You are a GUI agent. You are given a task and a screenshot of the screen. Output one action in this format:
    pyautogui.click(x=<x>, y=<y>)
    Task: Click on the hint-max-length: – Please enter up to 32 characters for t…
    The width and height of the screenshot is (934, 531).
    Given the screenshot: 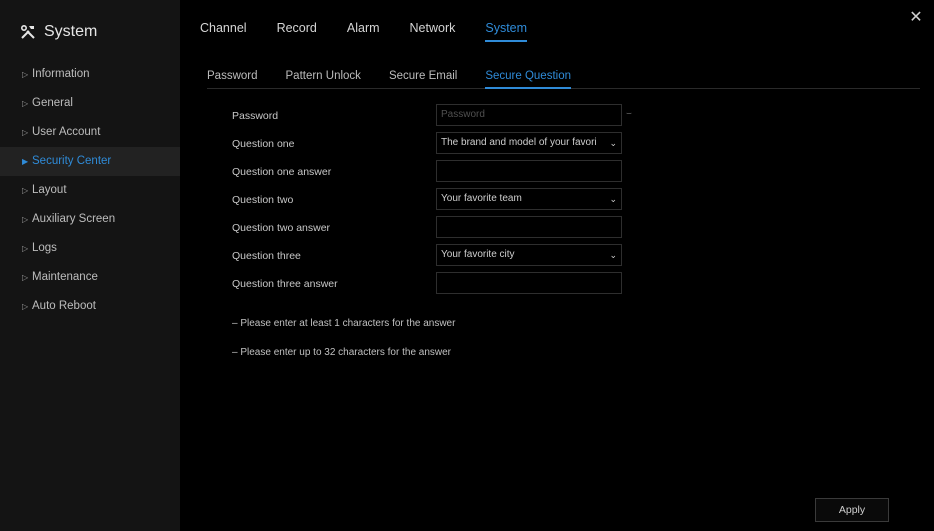 What is the action you would take?
    pyautogui.click(x=342, y=352)
    